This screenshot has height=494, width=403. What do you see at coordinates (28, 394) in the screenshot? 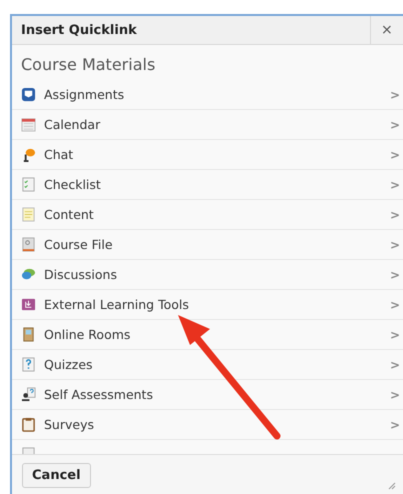
I see `person-question-icon` at bounding box center [28, 394].